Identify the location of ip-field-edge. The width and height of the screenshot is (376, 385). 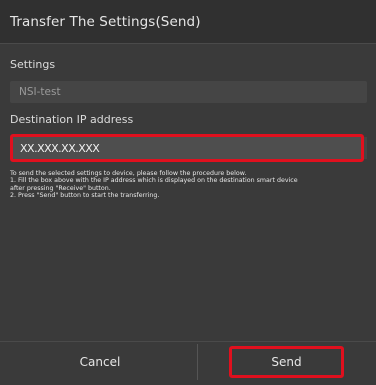
(365, 148).